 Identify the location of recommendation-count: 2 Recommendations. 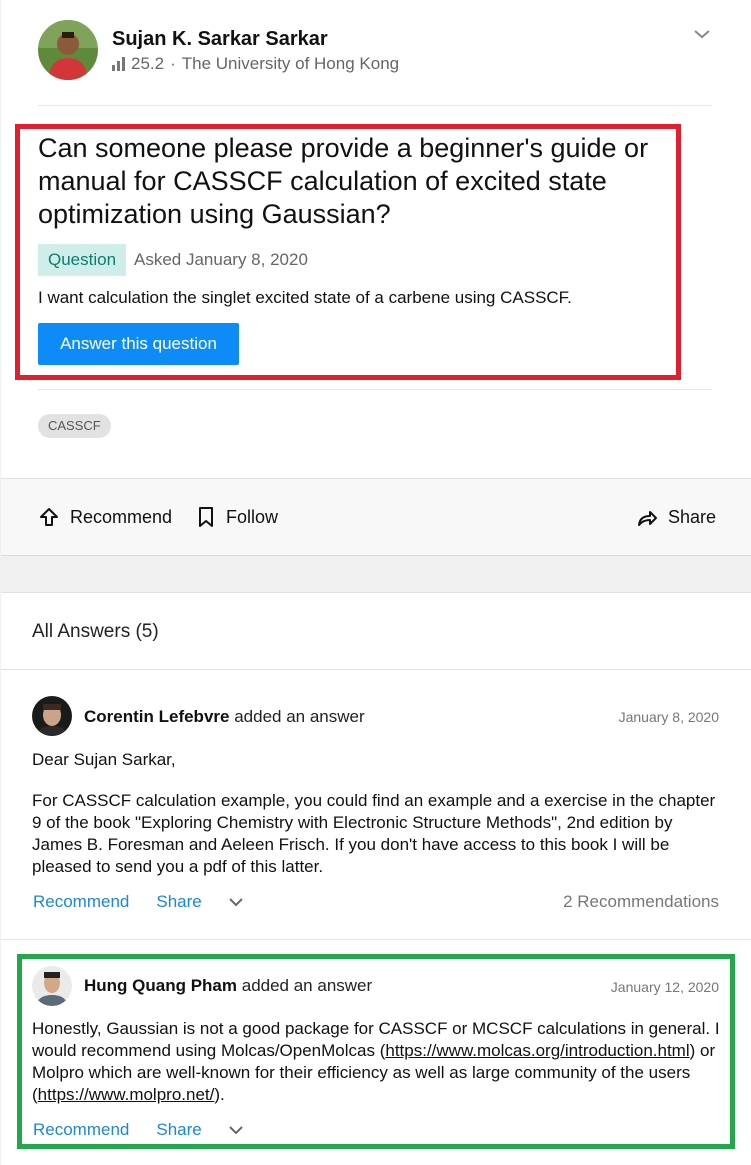
(641, 902).